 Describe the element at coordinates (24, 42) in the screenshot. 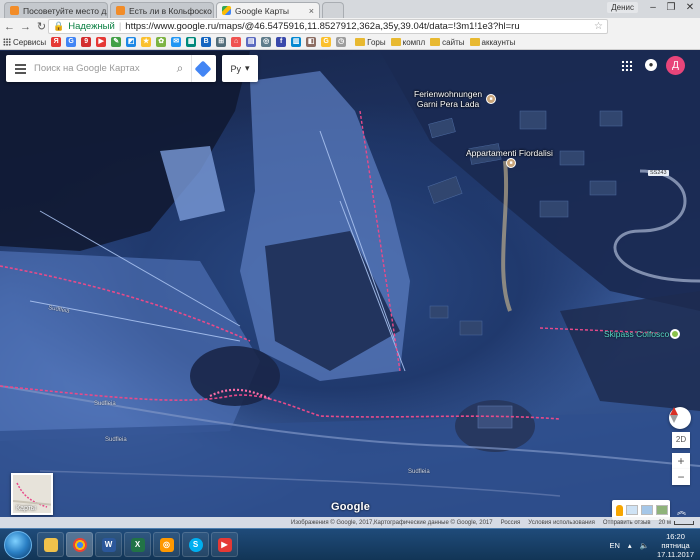

I see `bookmark-apps: Сервисы` at that location.